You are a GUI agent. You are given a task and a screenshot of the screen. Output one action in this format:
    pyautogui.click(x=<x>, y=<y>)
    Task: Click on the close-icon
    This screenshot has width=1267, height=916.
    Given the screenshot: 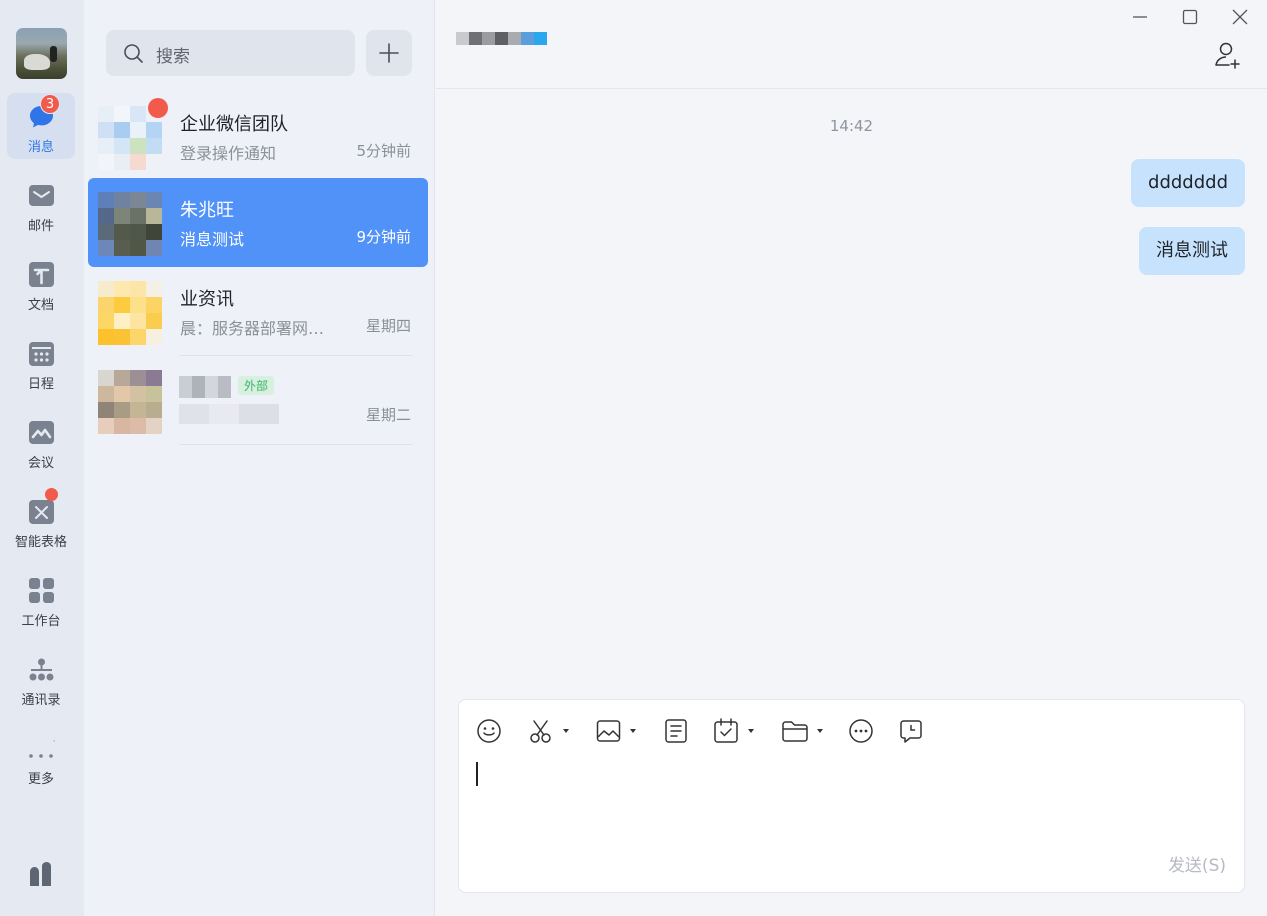 What is the action you would take?
    pyautogui.click(x=1240, y=17)
    